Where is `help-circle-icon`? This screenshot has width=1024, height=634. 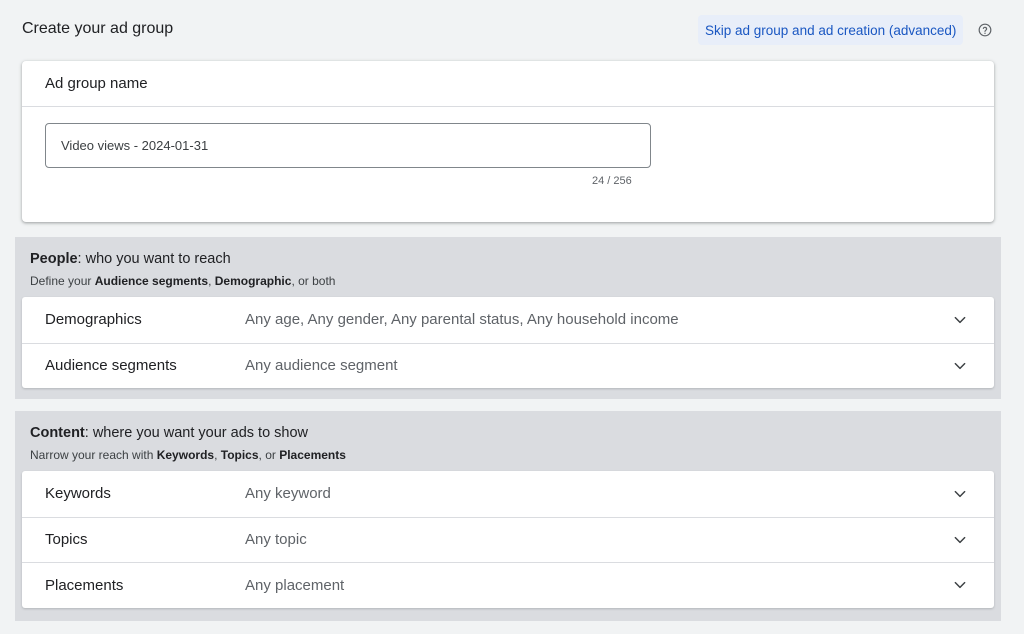
help-circle-icon is located at coordinates (985, 30).